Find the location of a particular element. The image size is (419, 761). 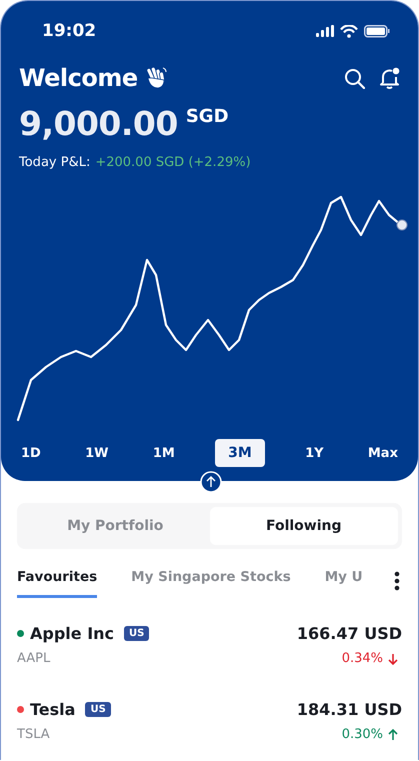

welcome-title: Welcome is located at coordinates (78, 78).